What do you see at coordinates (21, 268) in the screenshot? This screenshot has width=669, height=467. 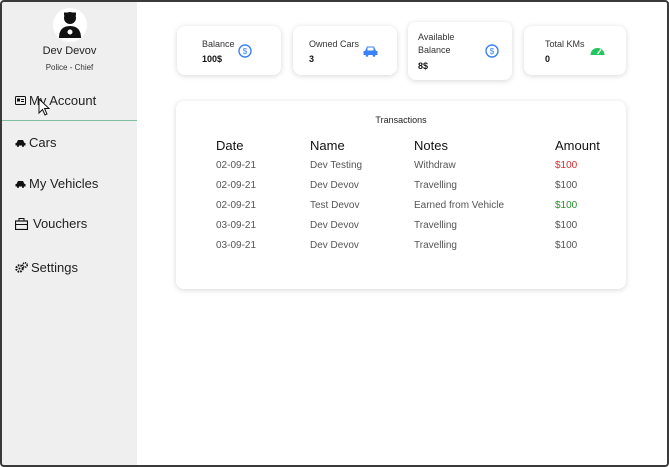 I see `gears-icon` at bounding box center [21, 268].